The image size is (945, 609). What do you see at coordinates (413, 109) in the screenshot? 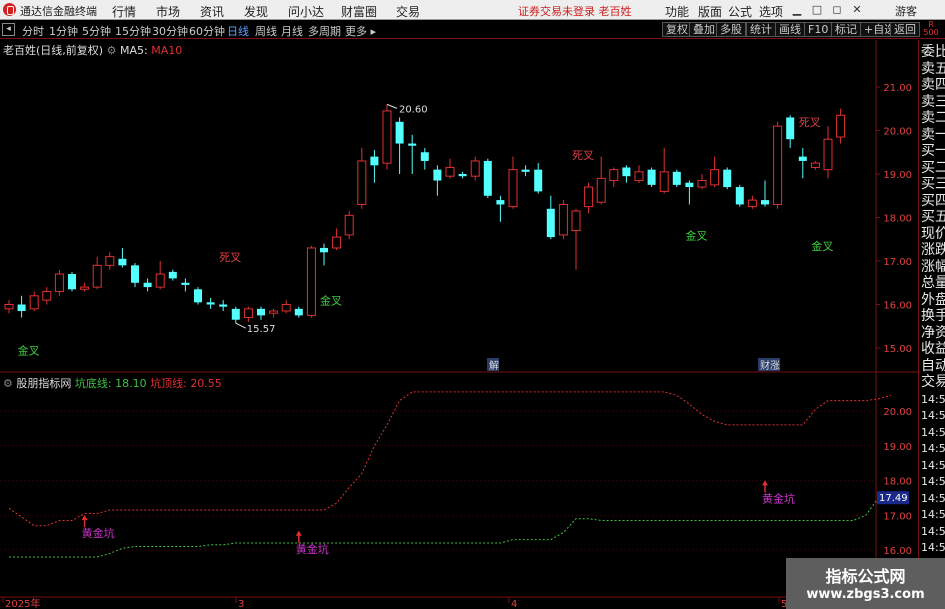
I see `high-price-label: 20.60` at bounding box center [413, 109].